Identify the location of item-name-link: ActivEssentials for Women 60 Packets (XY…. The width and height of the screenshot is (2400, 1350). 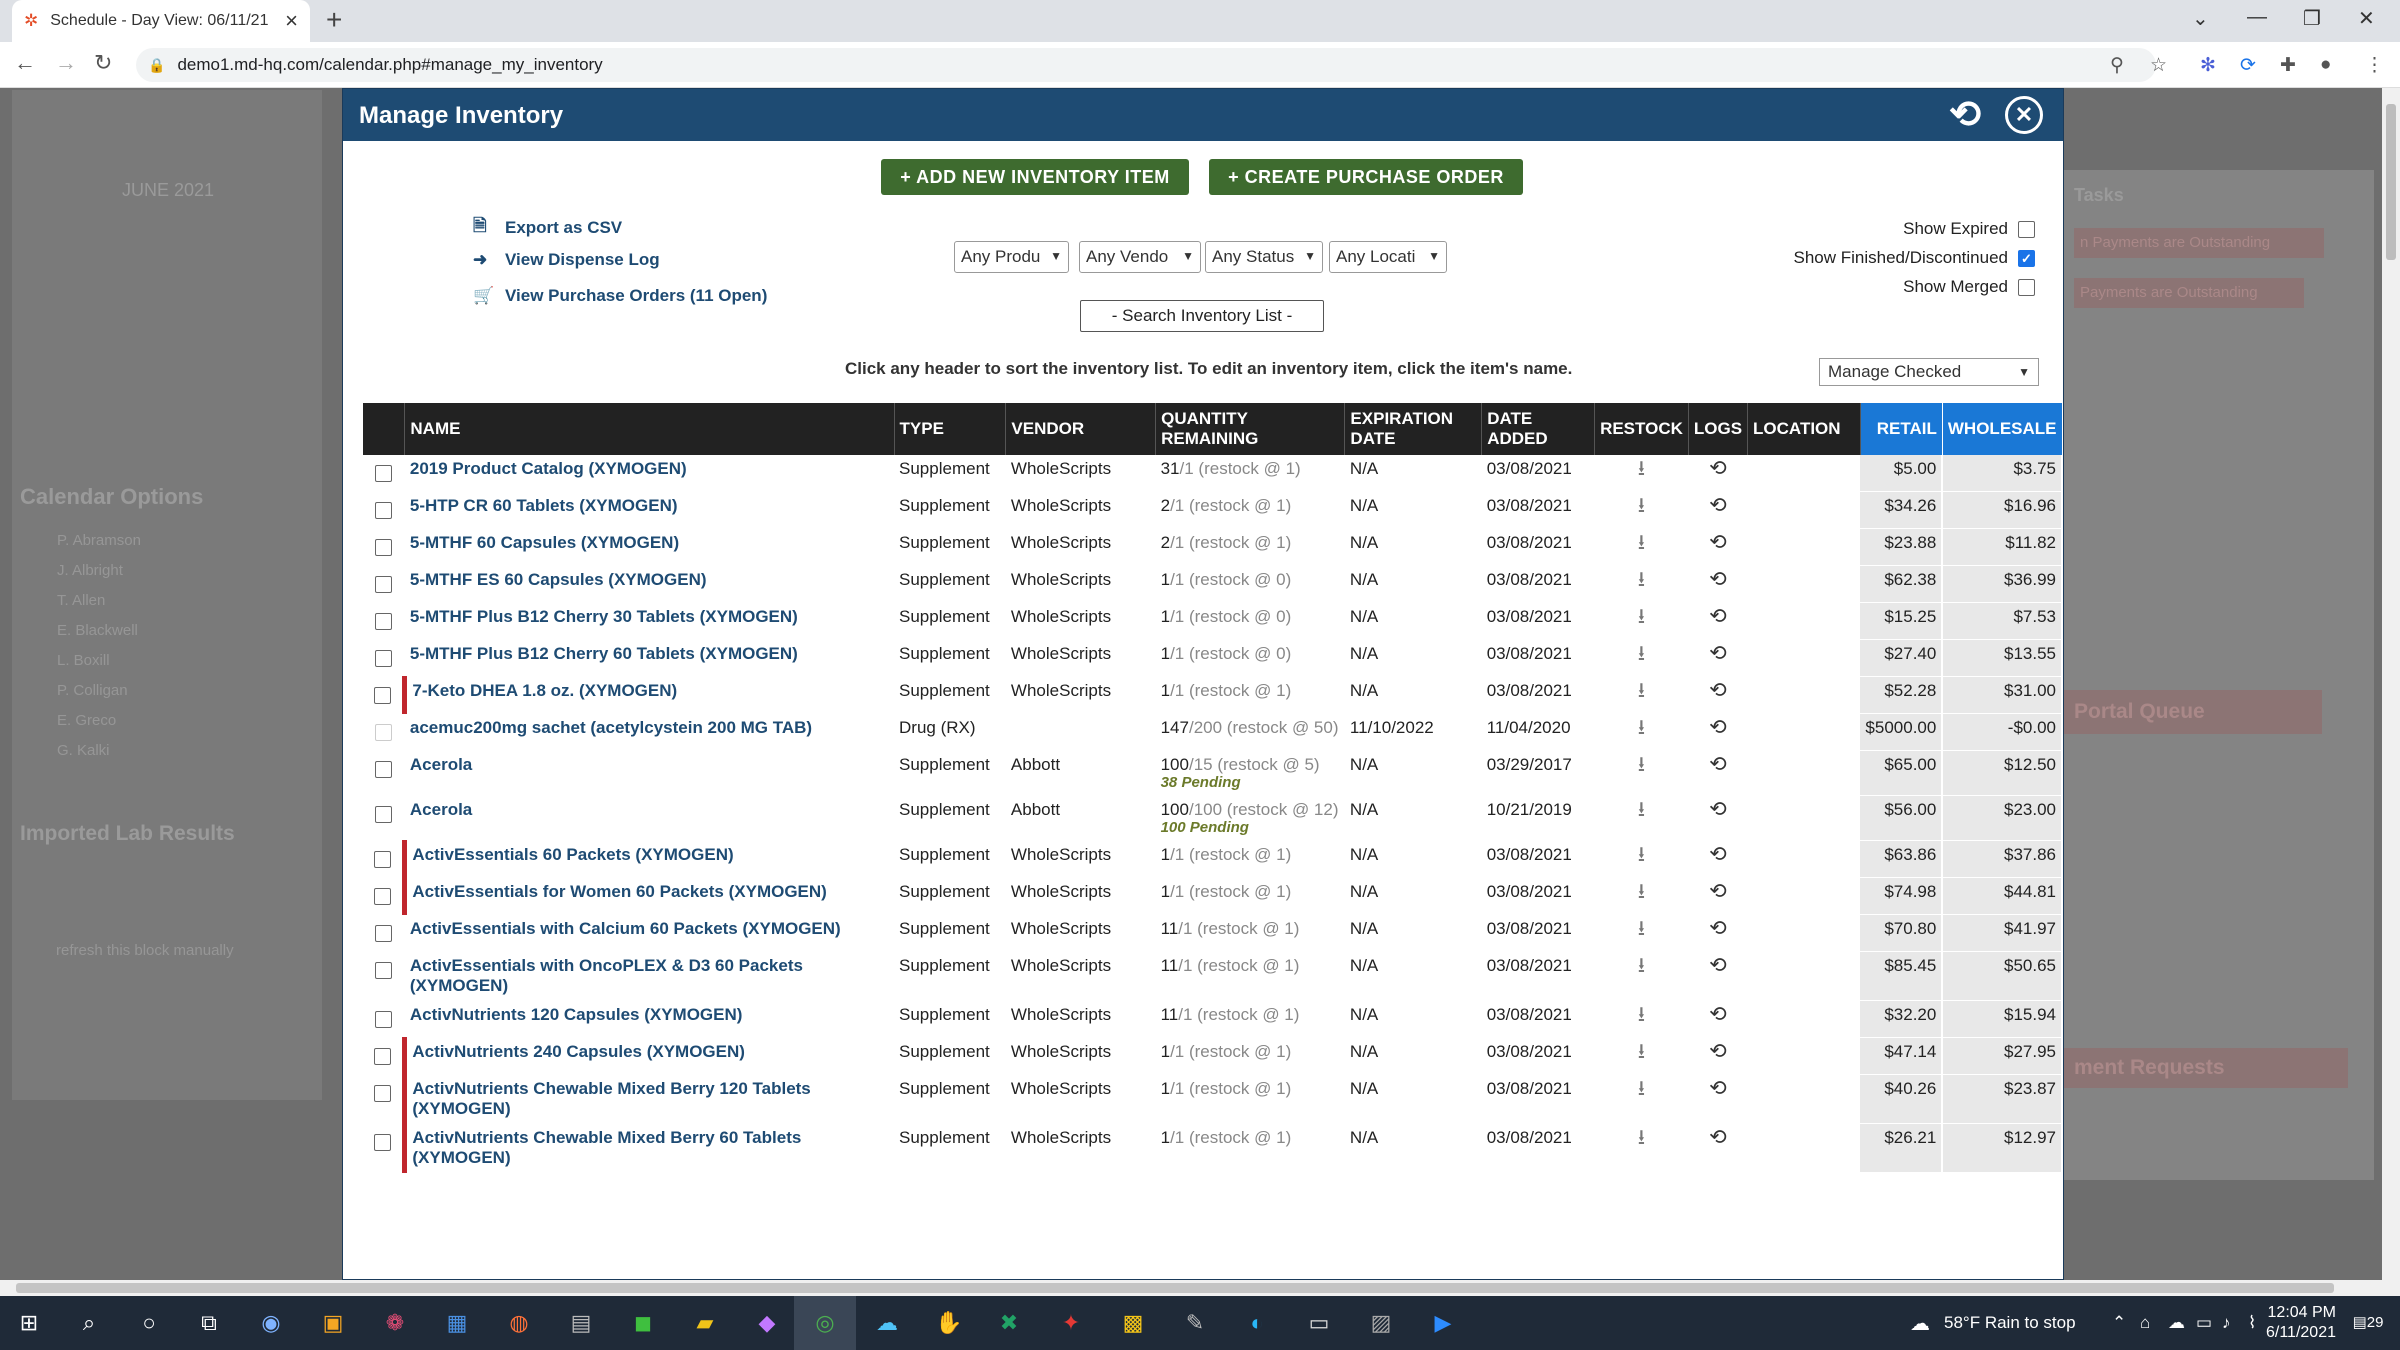
(619, 891).